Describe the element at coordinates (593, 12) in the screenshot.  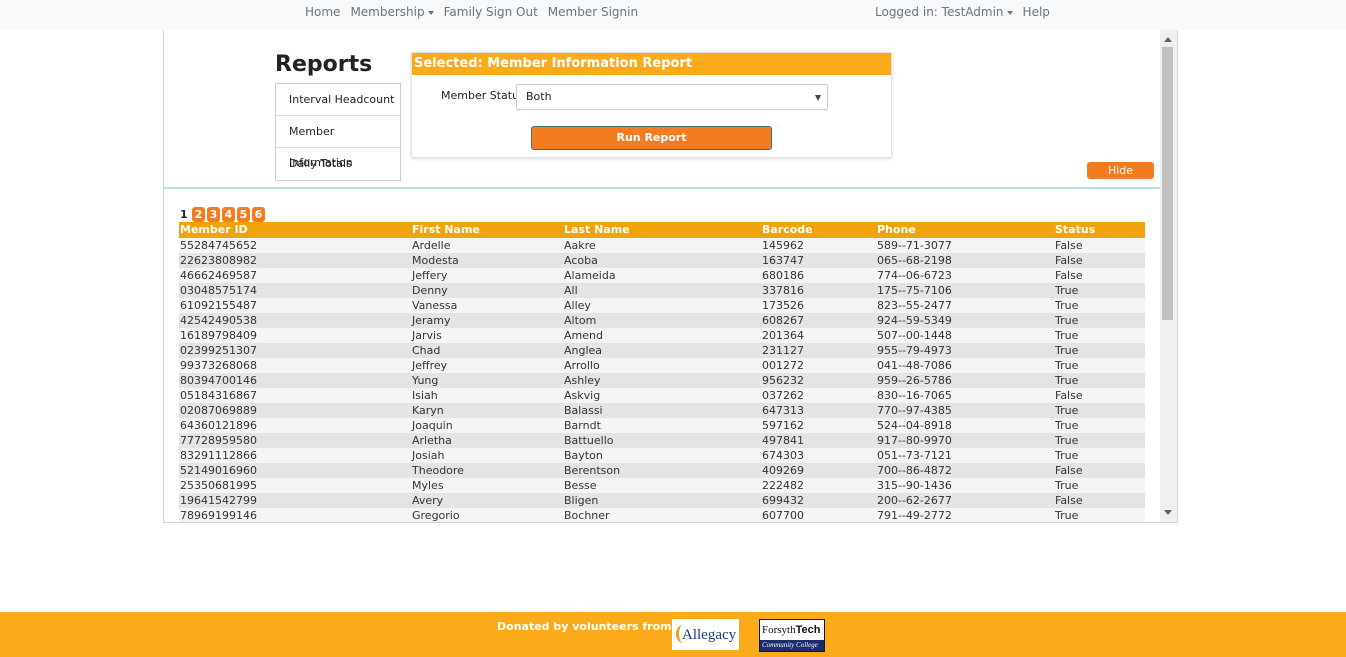
I see `nav-member-signin-link: Member Signin` at that location.